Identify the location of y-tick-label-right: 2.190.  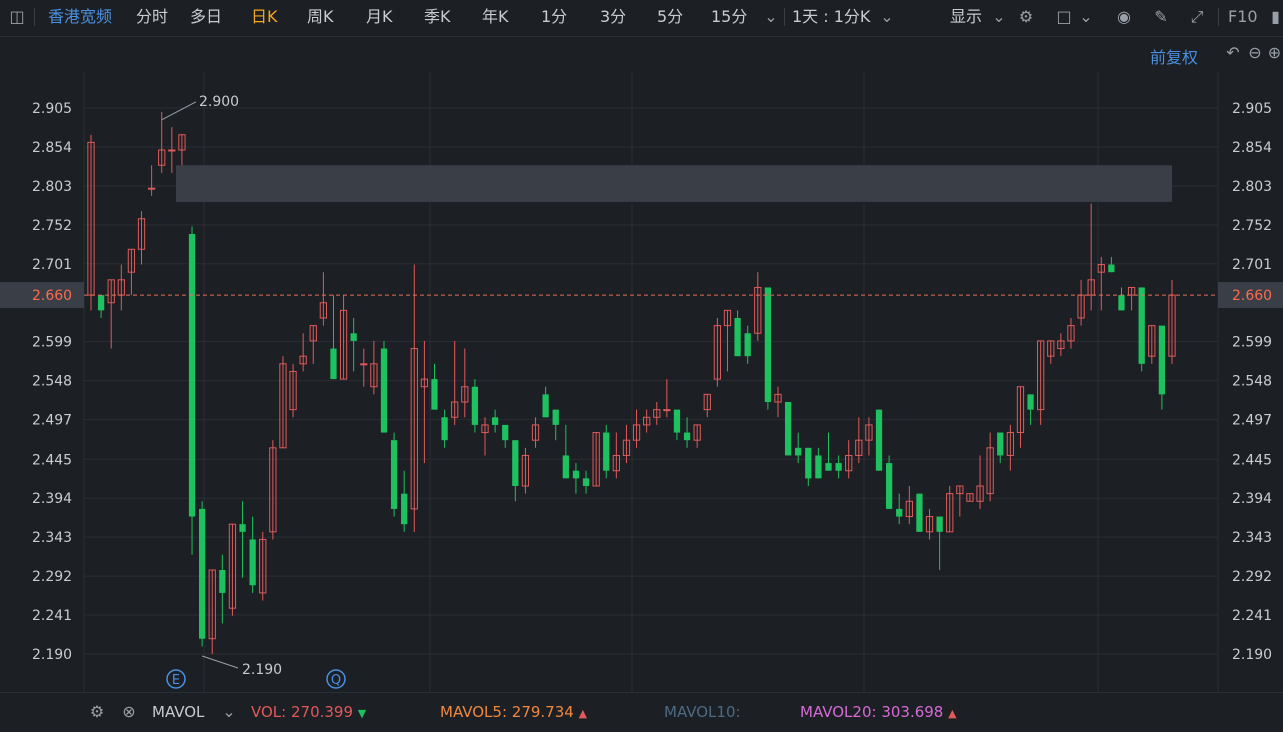
(1252, 655).